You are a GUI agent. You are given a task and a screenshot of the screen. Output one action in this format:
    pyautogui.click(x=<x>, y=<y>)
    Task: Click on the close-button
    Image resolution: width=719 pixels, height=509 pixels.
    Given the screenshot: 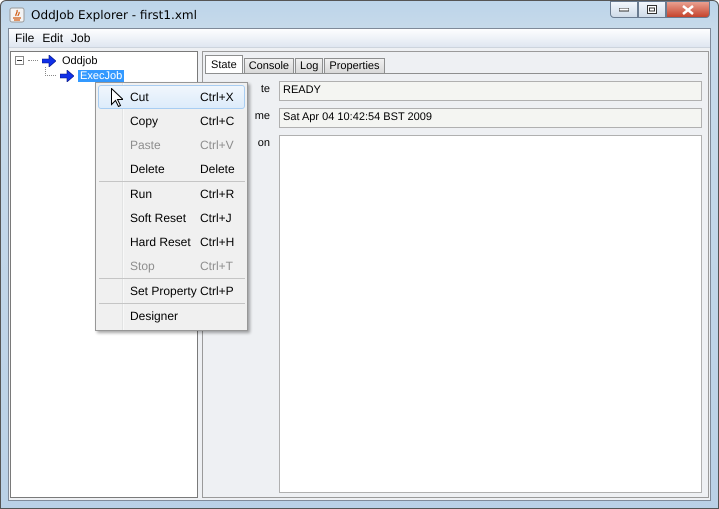 What is the action you would take?
    pyautogui.click(x=688, y=9)
    